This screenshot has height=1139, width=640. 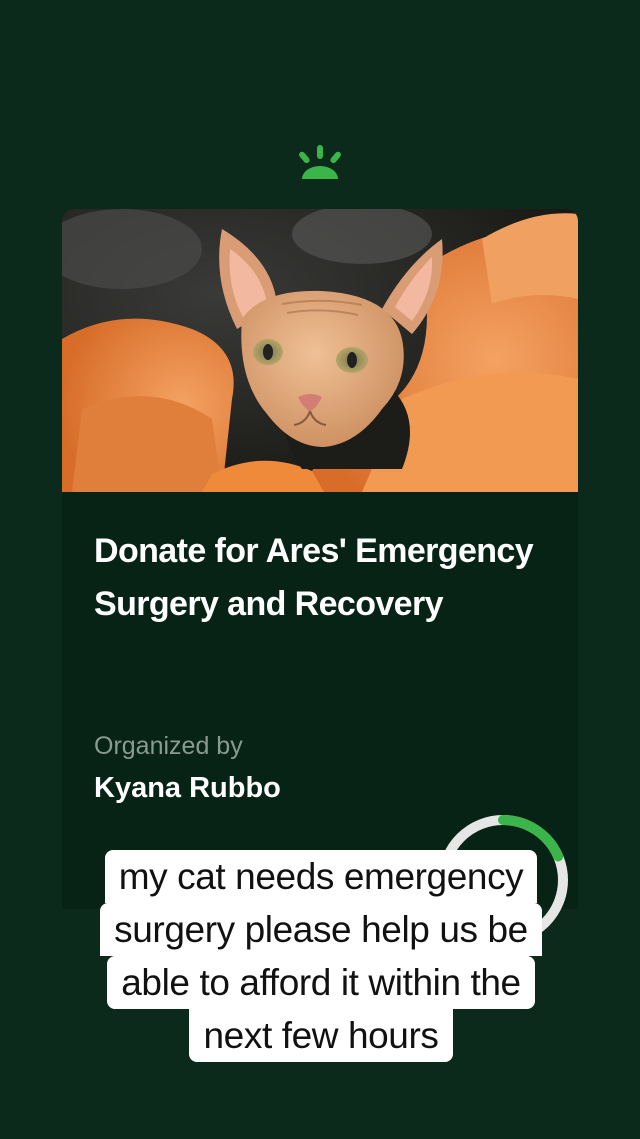 What do you see at coordinates (187, 788) in the screenshot?
I see `organizer-name: Kyana Rubbo` at bounding box center [187, 788].